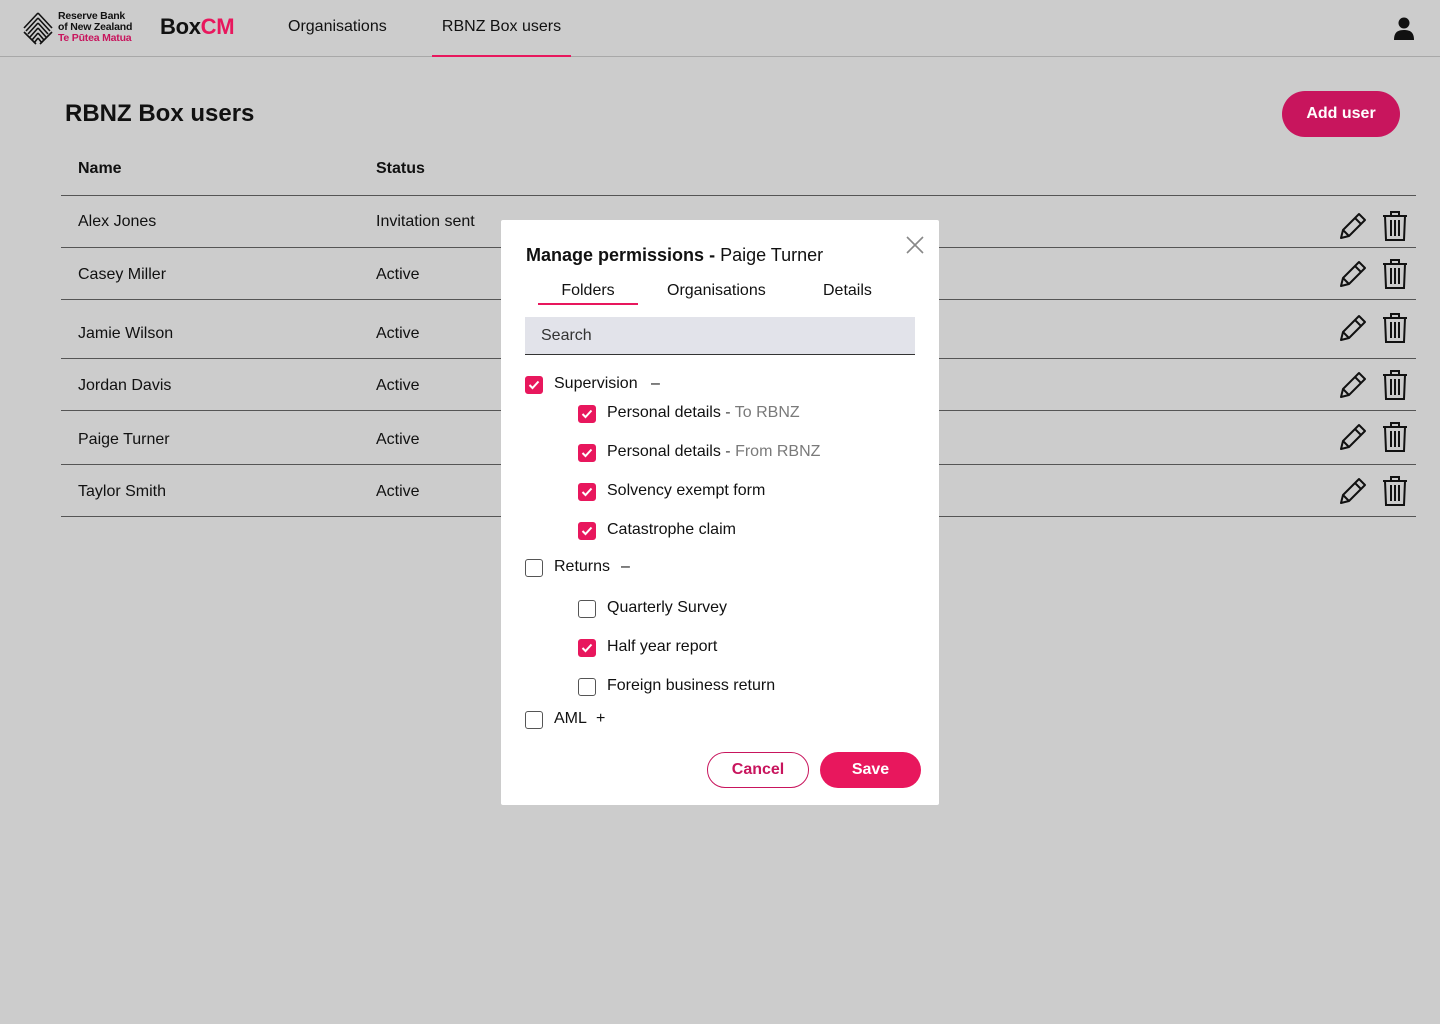  What do you see at coordinates (671, 529) in the screenshot?
I see `folder-item-label: Catastrophe claim` at bounding box center [671, 529].